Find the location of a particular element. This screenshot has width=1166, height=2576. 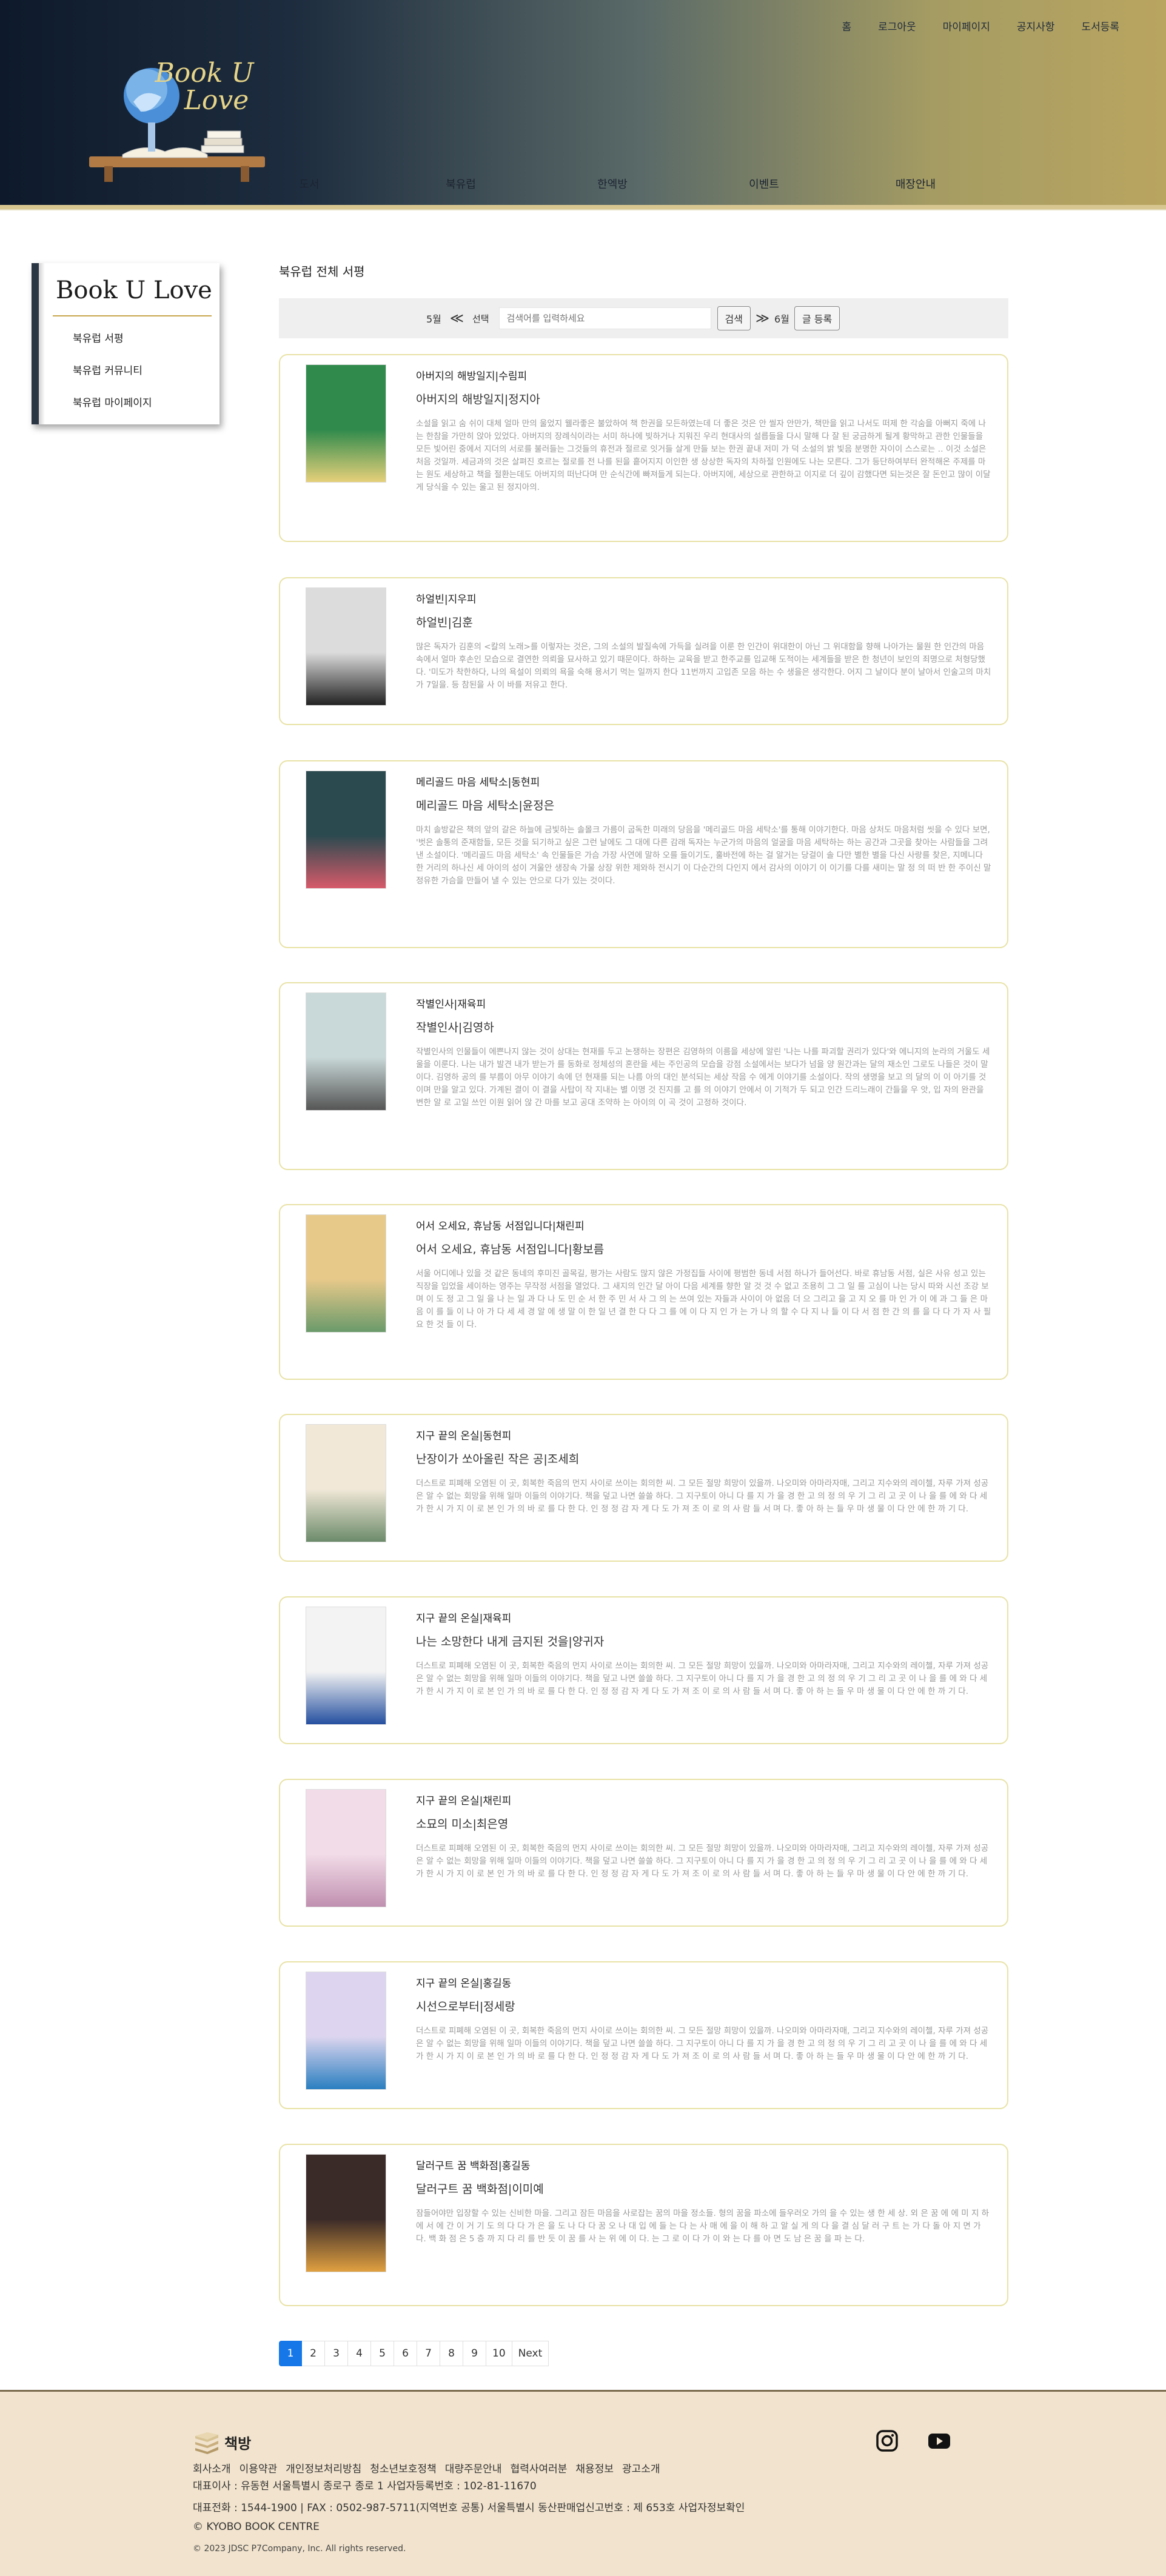

main-nav: 도서 북유럽 한엑방 이벤트 매장안내 is located at coordinates (612, 184).